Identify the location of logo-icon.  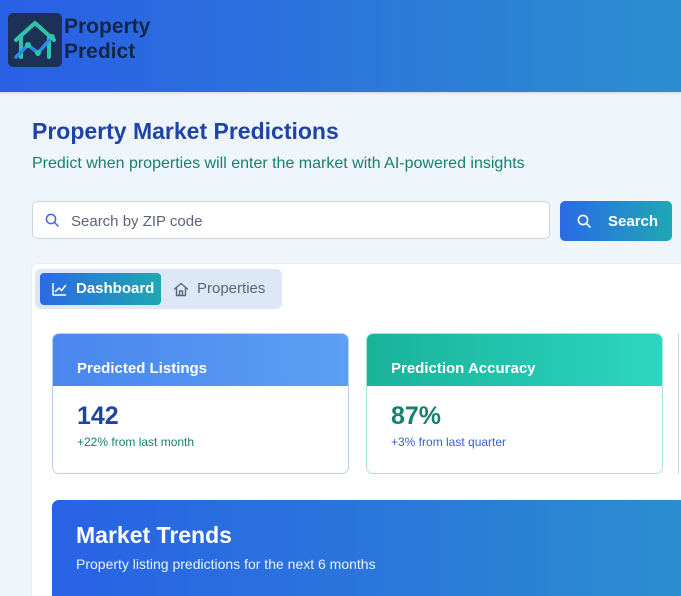
(35, 40).